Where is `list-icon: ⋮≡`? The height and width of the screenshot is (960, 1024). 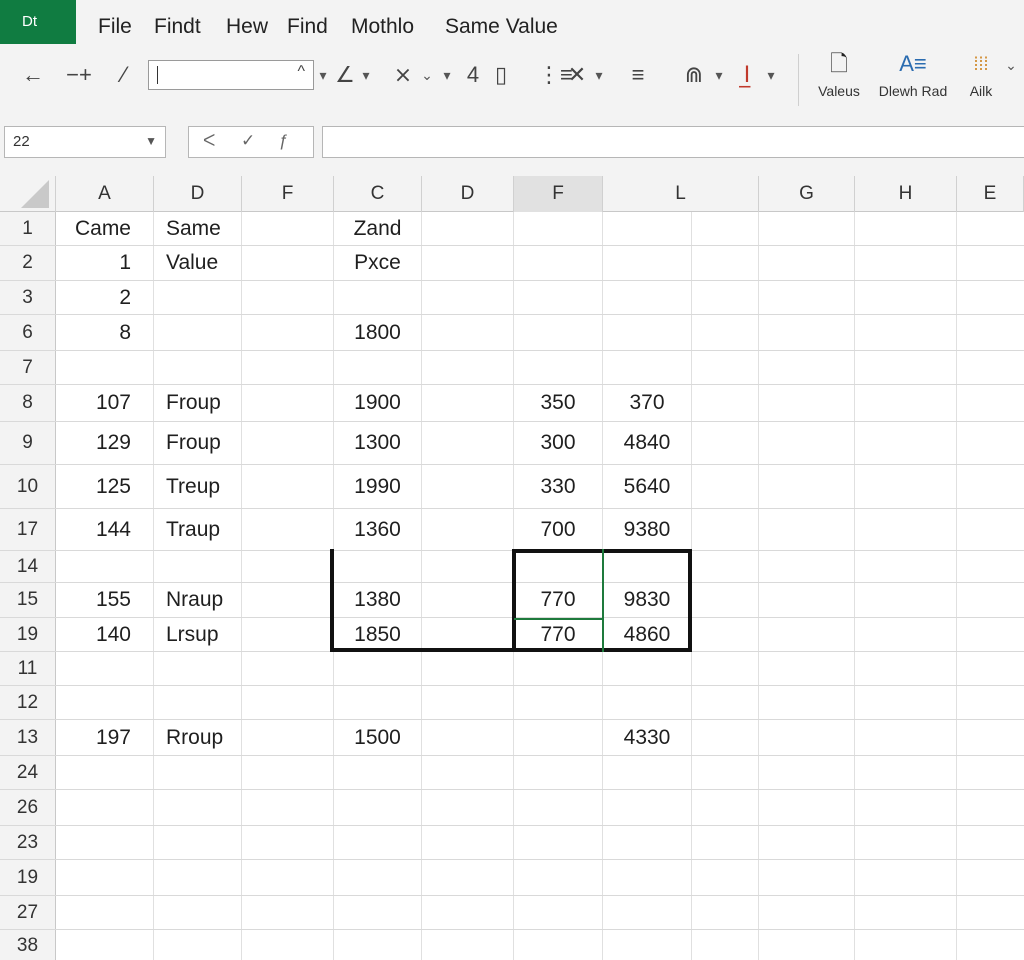 list-icon: ⋮≡ is located at coordinates (555, 75).